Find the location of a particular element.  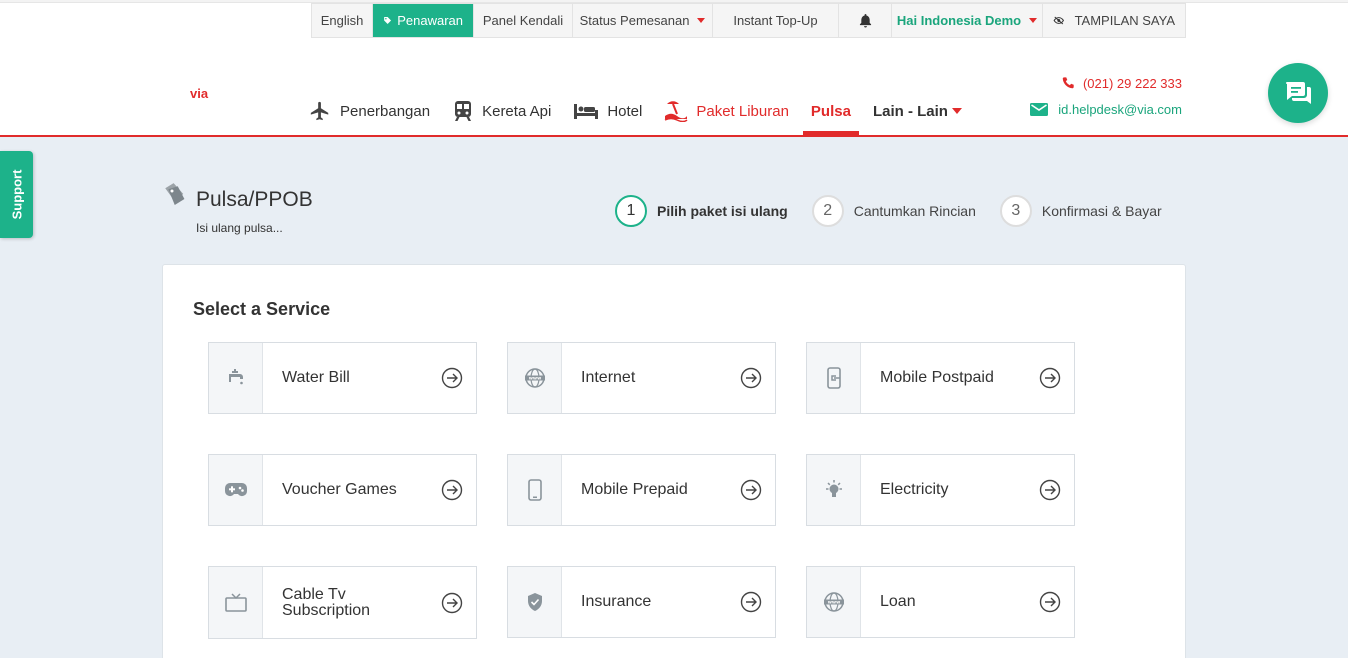

nav-holiday: Paket Liburan is located at coordinates (726, 111).